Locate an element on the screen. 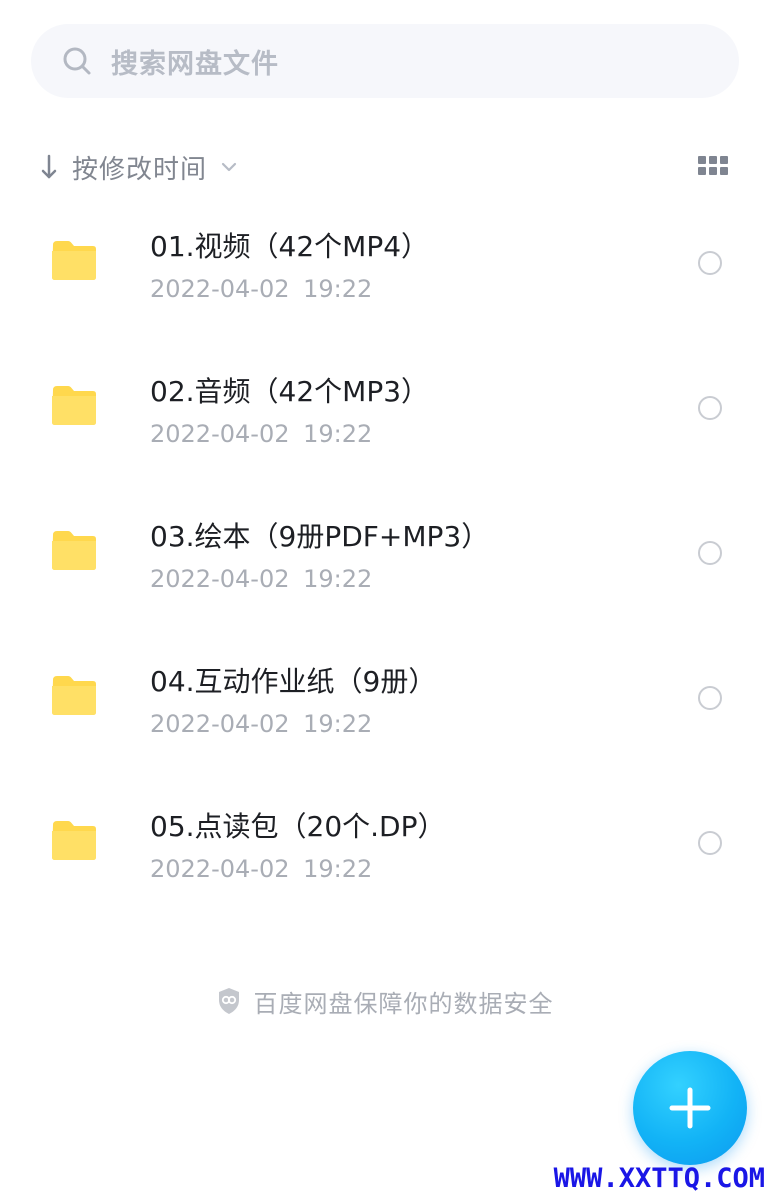  file-name: 03.绘本（9册PDF+MP3） is located at coordinates (320, 536).